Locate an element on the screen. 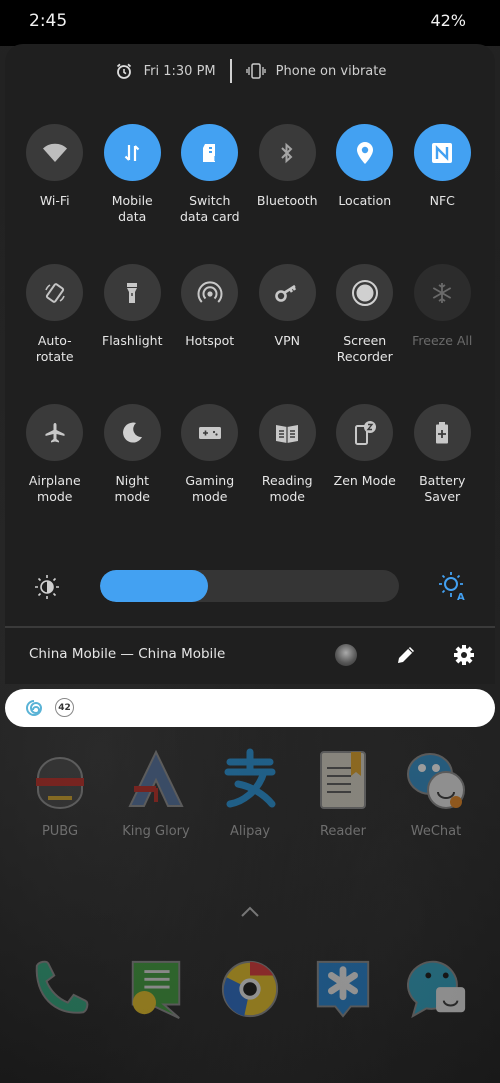  tile-location: Location is located at coordinates (365, 194).